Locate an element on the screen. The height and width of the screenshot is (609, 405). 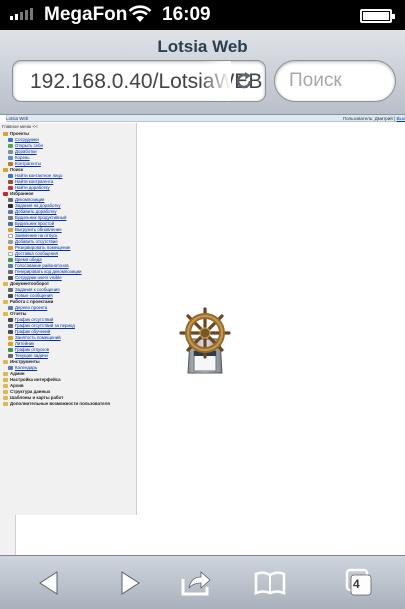
bookmarks-book-icon is located at coordinates (270, 583).